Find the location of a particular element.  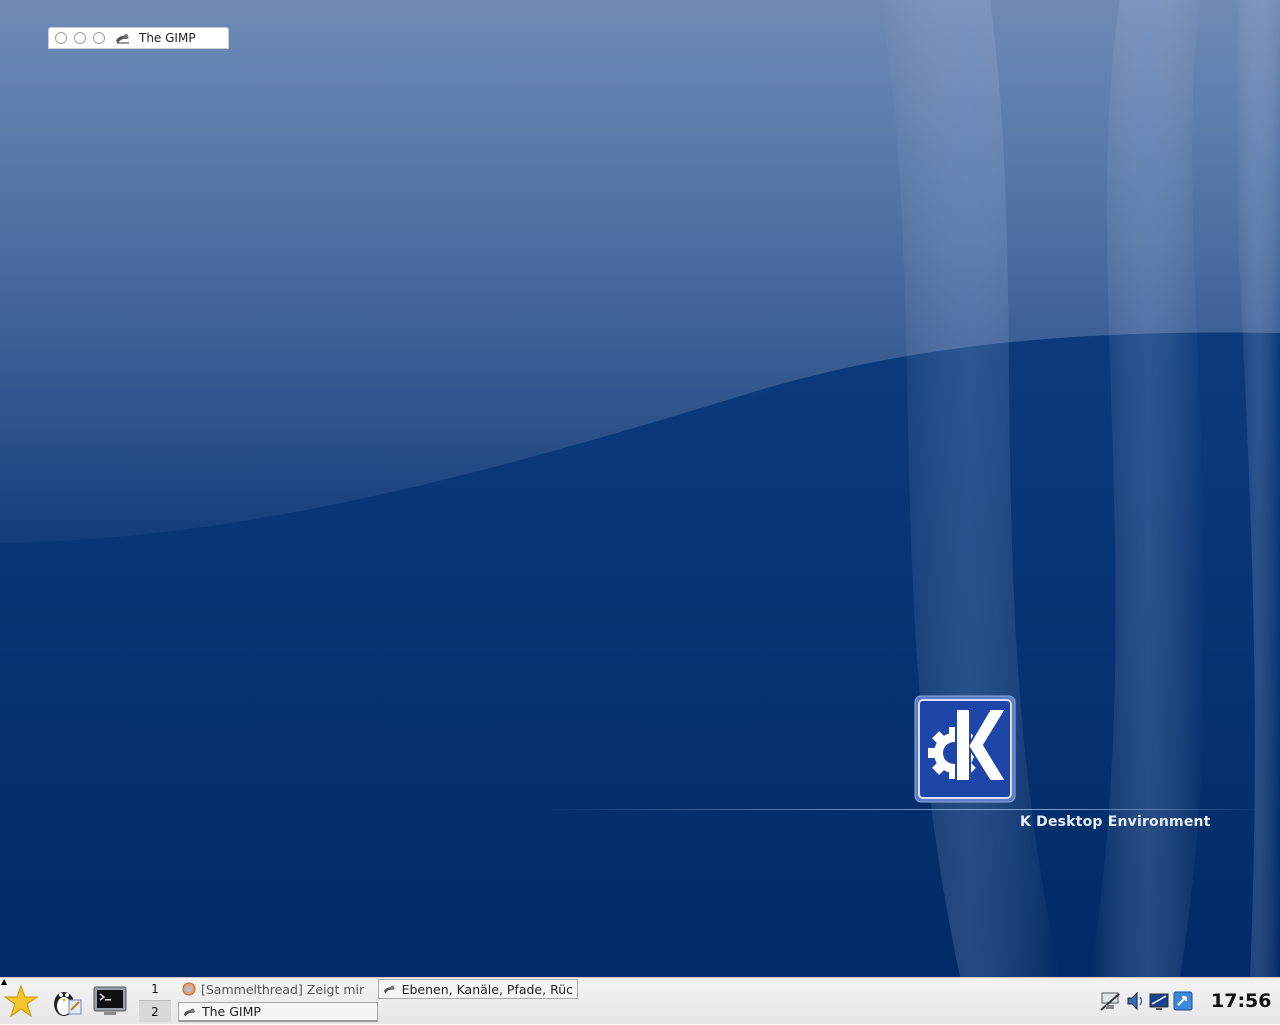

window-title: The GIMP is located at coordinates (167, 38).